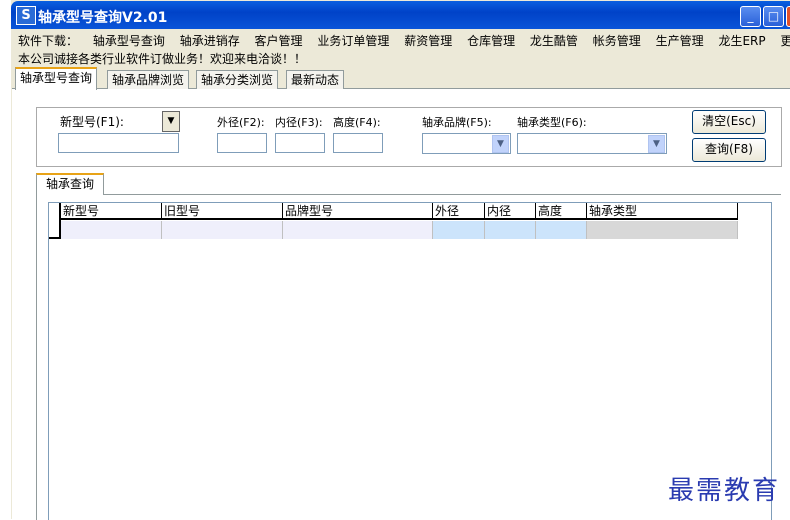 This screenshot has height=520, width=790. I want to click on menu-item: 轴承进销存, so click(210, 41).